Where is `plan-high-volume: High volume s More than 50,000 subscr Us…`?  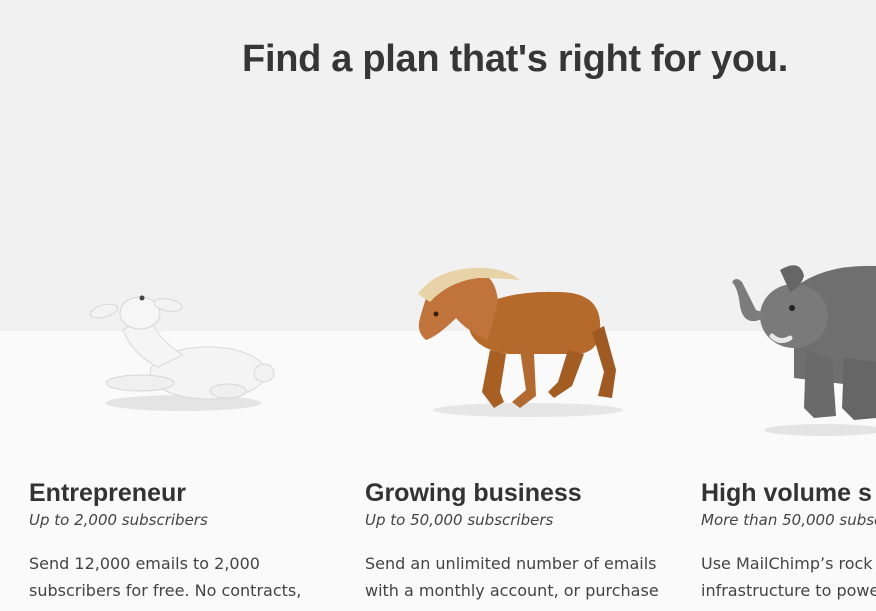
plan-high-volume: High volume s More than 50,000 subscr Us… is located at coordinates (788, 541).